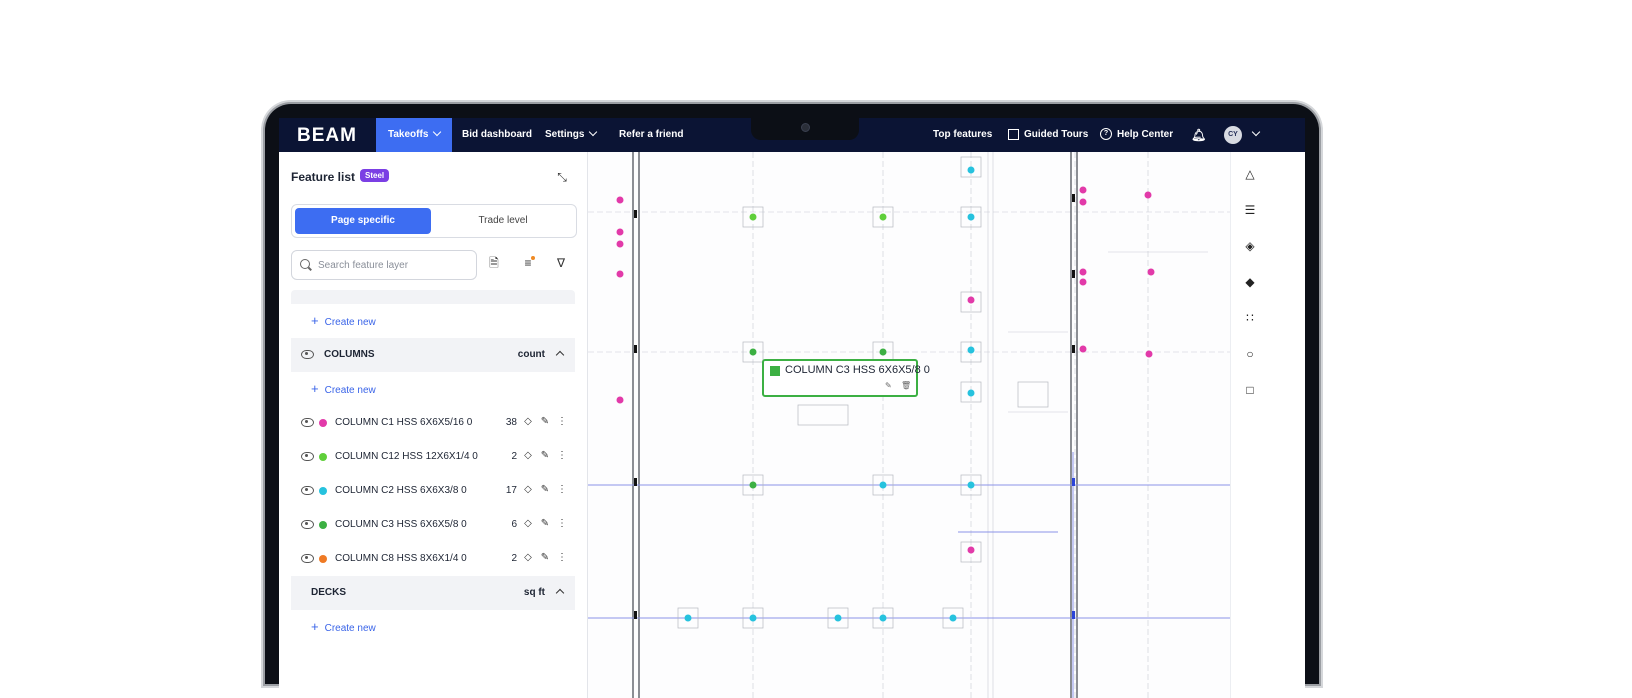  I want to click on list-item: COLUMN C12 HSS 12X6X1/4 0 2 ◇ ✎ ⋮, so click(433, 457).